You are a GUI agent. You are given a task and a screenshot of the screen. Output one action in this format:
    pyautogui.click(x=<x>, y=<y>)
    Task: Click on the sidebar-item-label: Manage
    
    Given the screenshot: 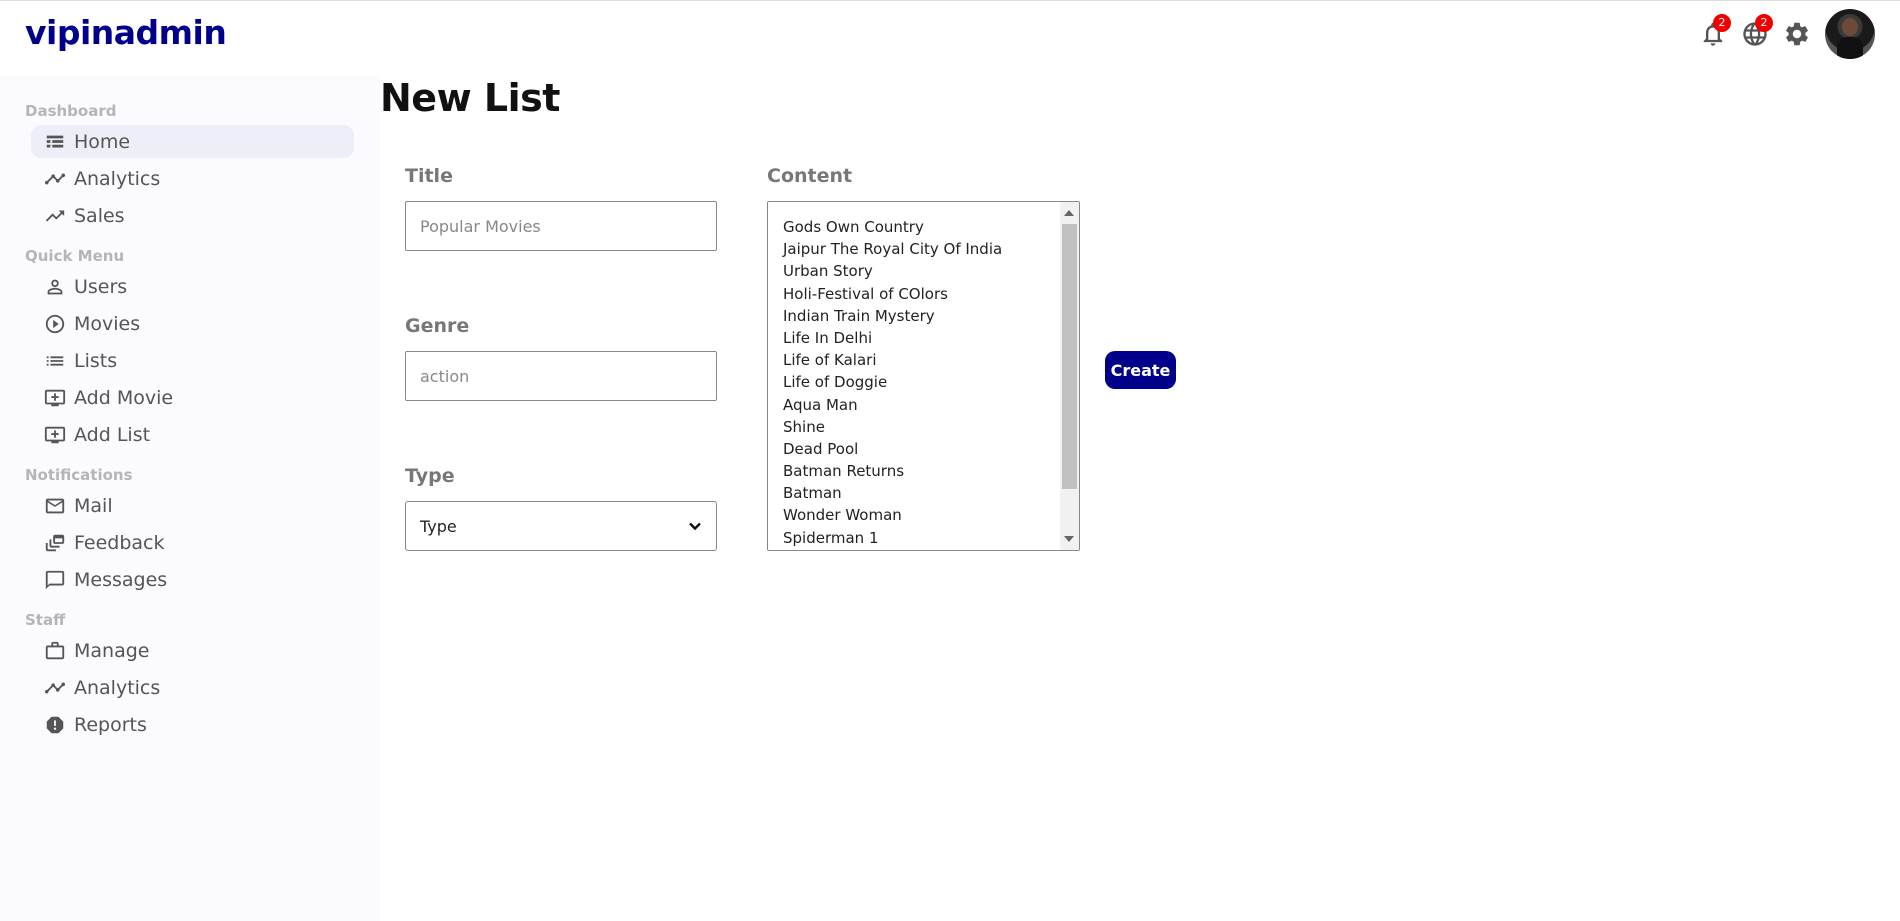 What is the action you would take?
    pyautogui.click(x=112, y=650)
    